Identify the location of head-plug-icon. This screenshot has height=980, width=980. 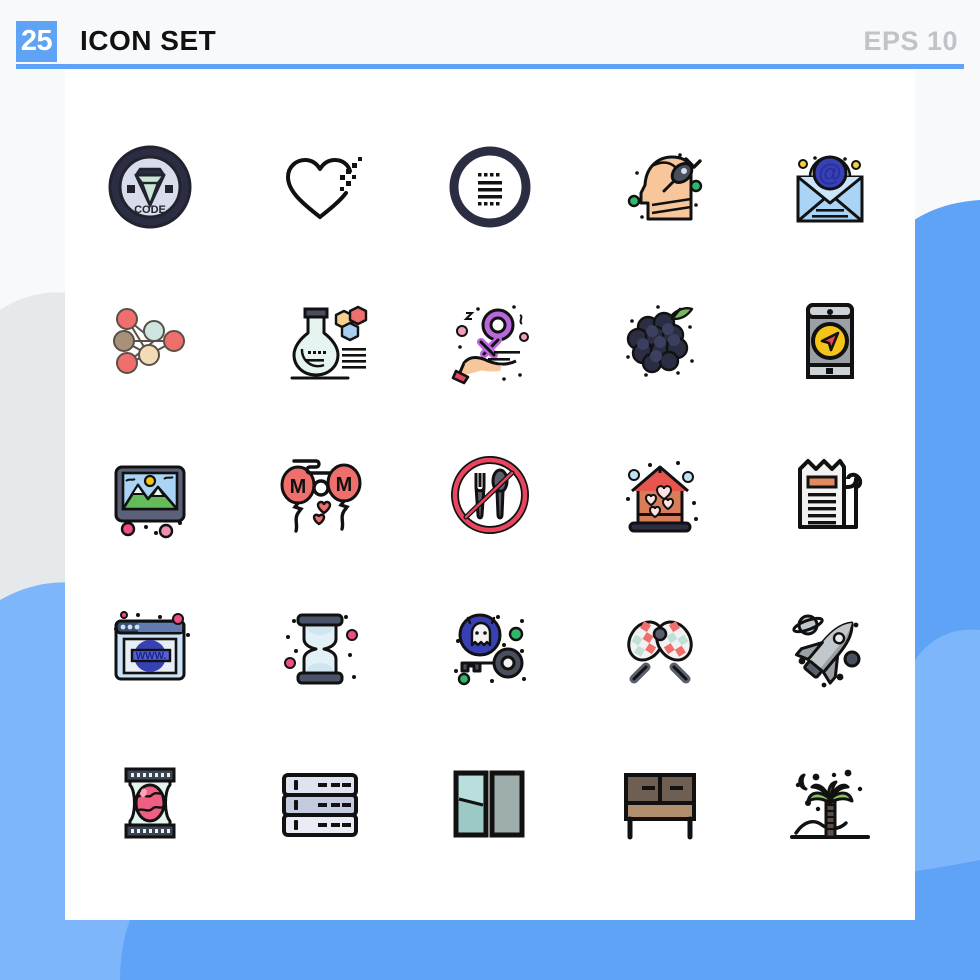
(665, 187).